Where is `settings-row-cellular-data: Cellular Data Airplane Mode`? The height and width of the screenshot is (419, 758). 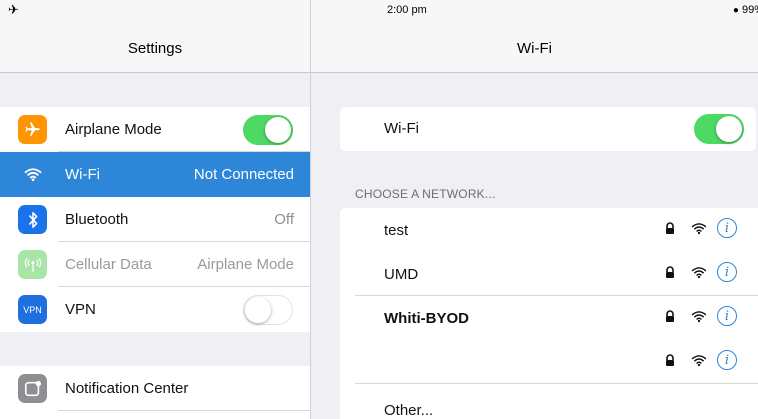 settings-row-cellular-data: Cellular Data Airplane Mode is located at coordinates (155, 264).